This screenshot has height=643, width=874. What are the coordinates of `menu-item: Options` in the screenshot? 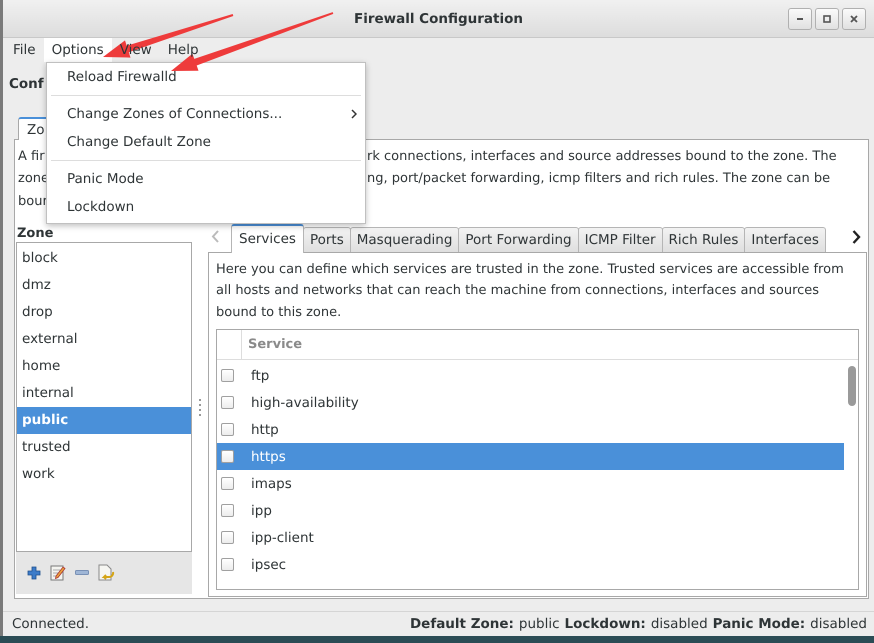 It's located at (78, 50).